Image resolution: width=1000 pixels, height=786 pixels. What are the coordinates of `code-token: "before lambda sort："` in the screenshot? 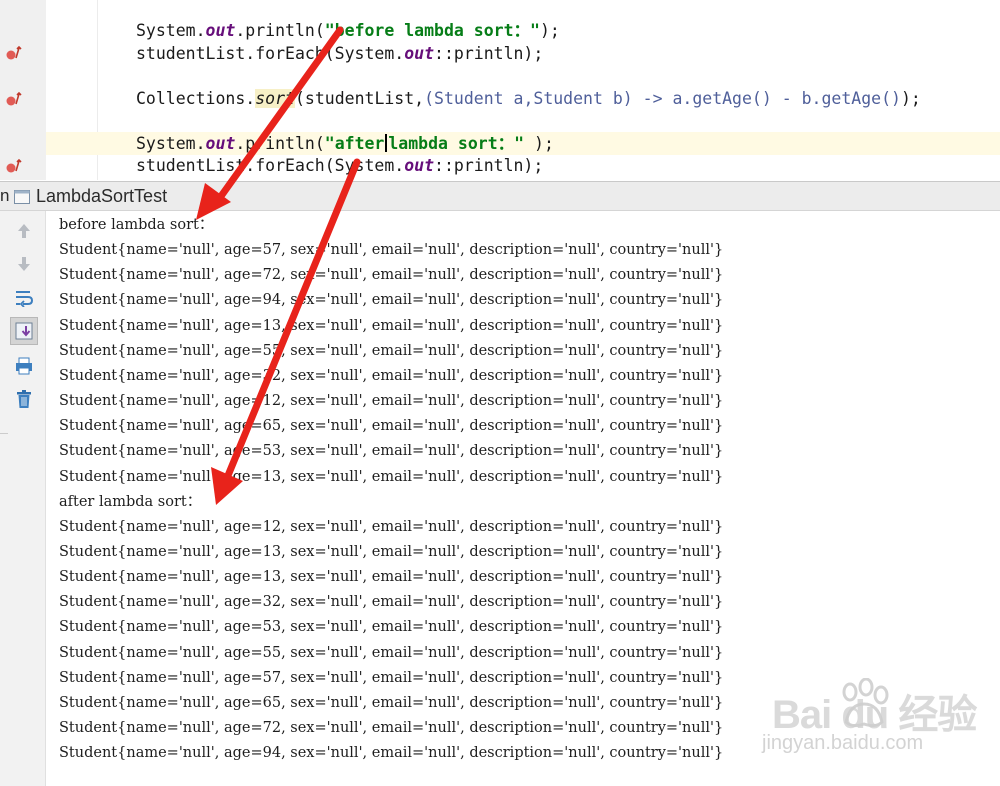 It's located at (432, 30).